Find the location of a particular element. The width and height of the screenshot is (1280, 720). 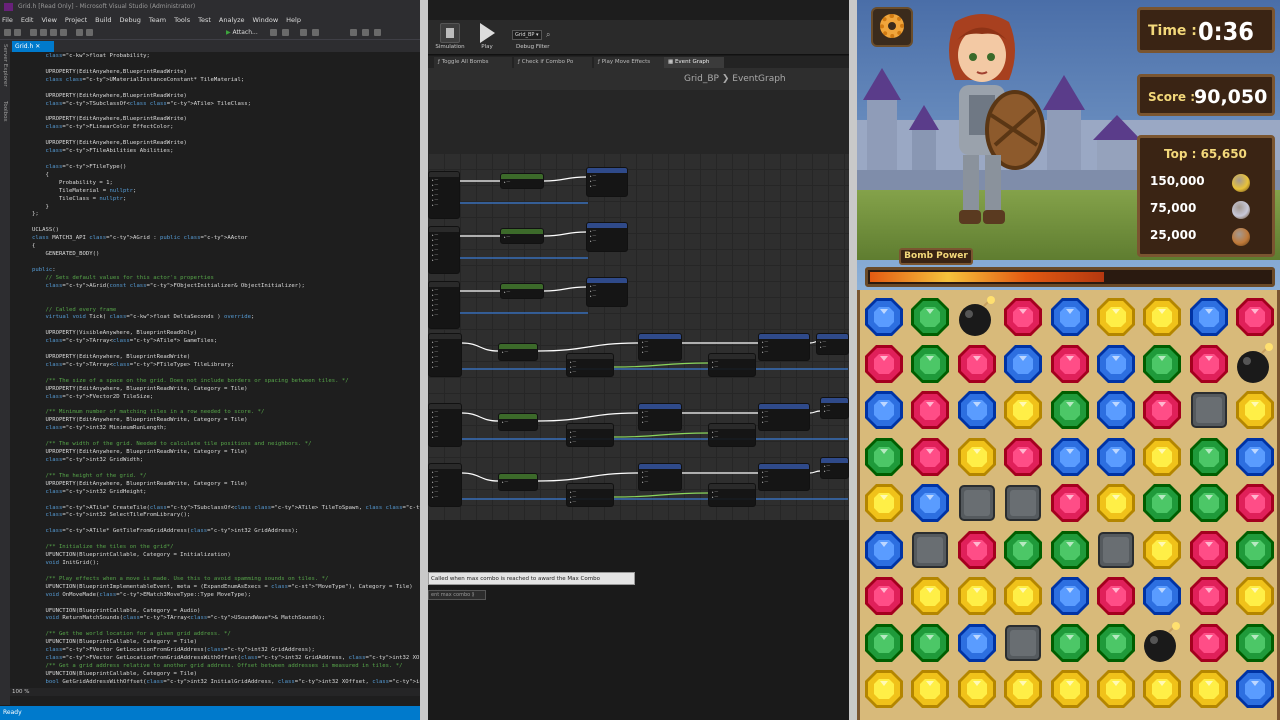

tab-toggle-all-bombs: ƒ Toggle All Bombs is located at coordinates (473, 62).